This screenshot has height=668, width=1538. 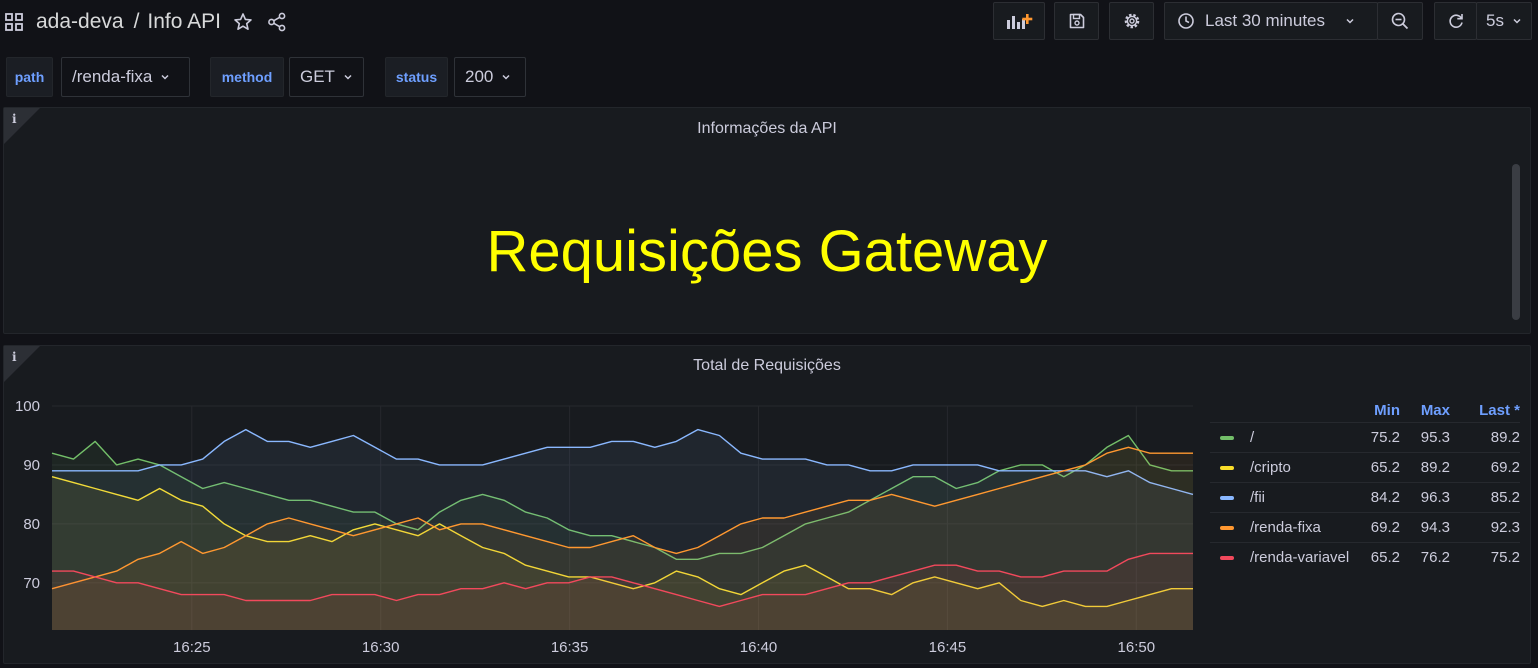 I want to click on legend-series-name: /renda-fixa, so click(x=1280, y=527).